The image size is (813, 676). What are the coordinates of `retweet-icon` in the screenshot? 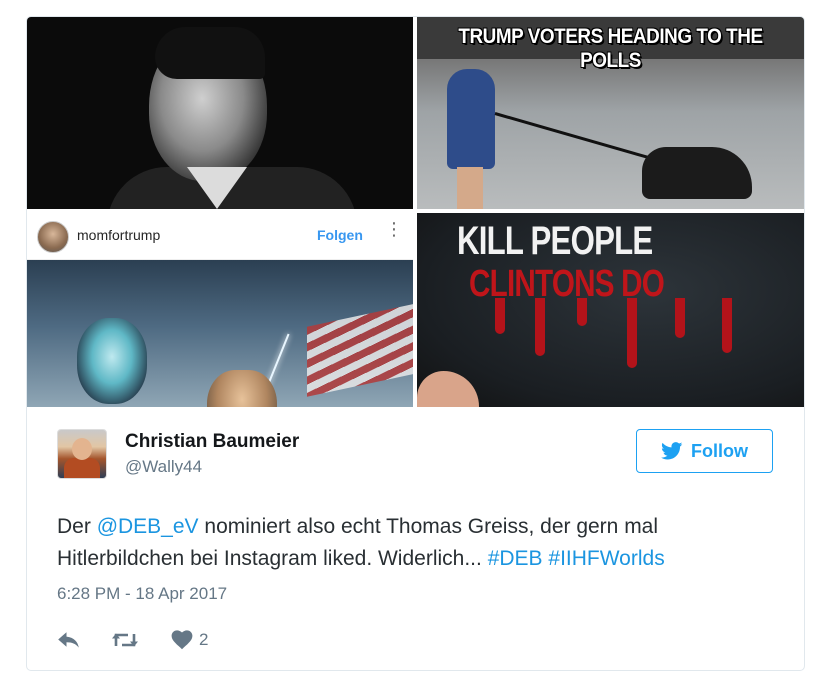 It's located at (125, 640).